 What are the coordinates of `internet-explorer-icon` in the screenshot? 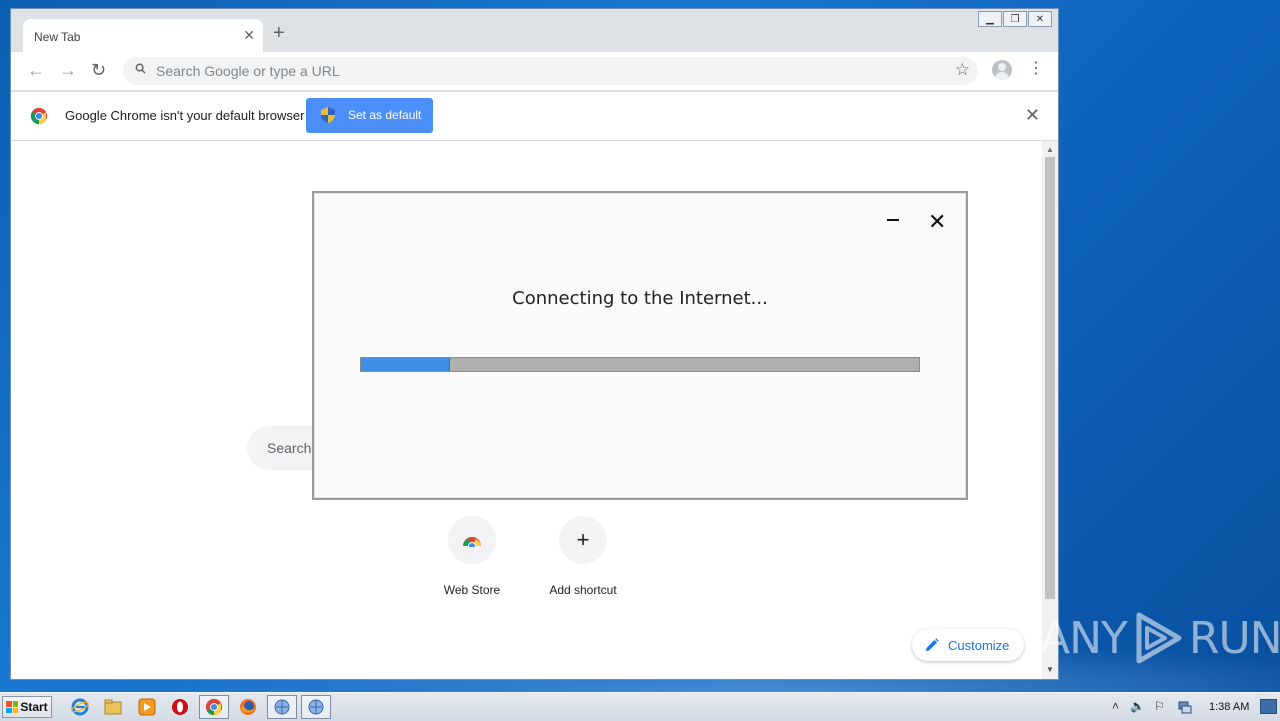 It's located at (80, 707).